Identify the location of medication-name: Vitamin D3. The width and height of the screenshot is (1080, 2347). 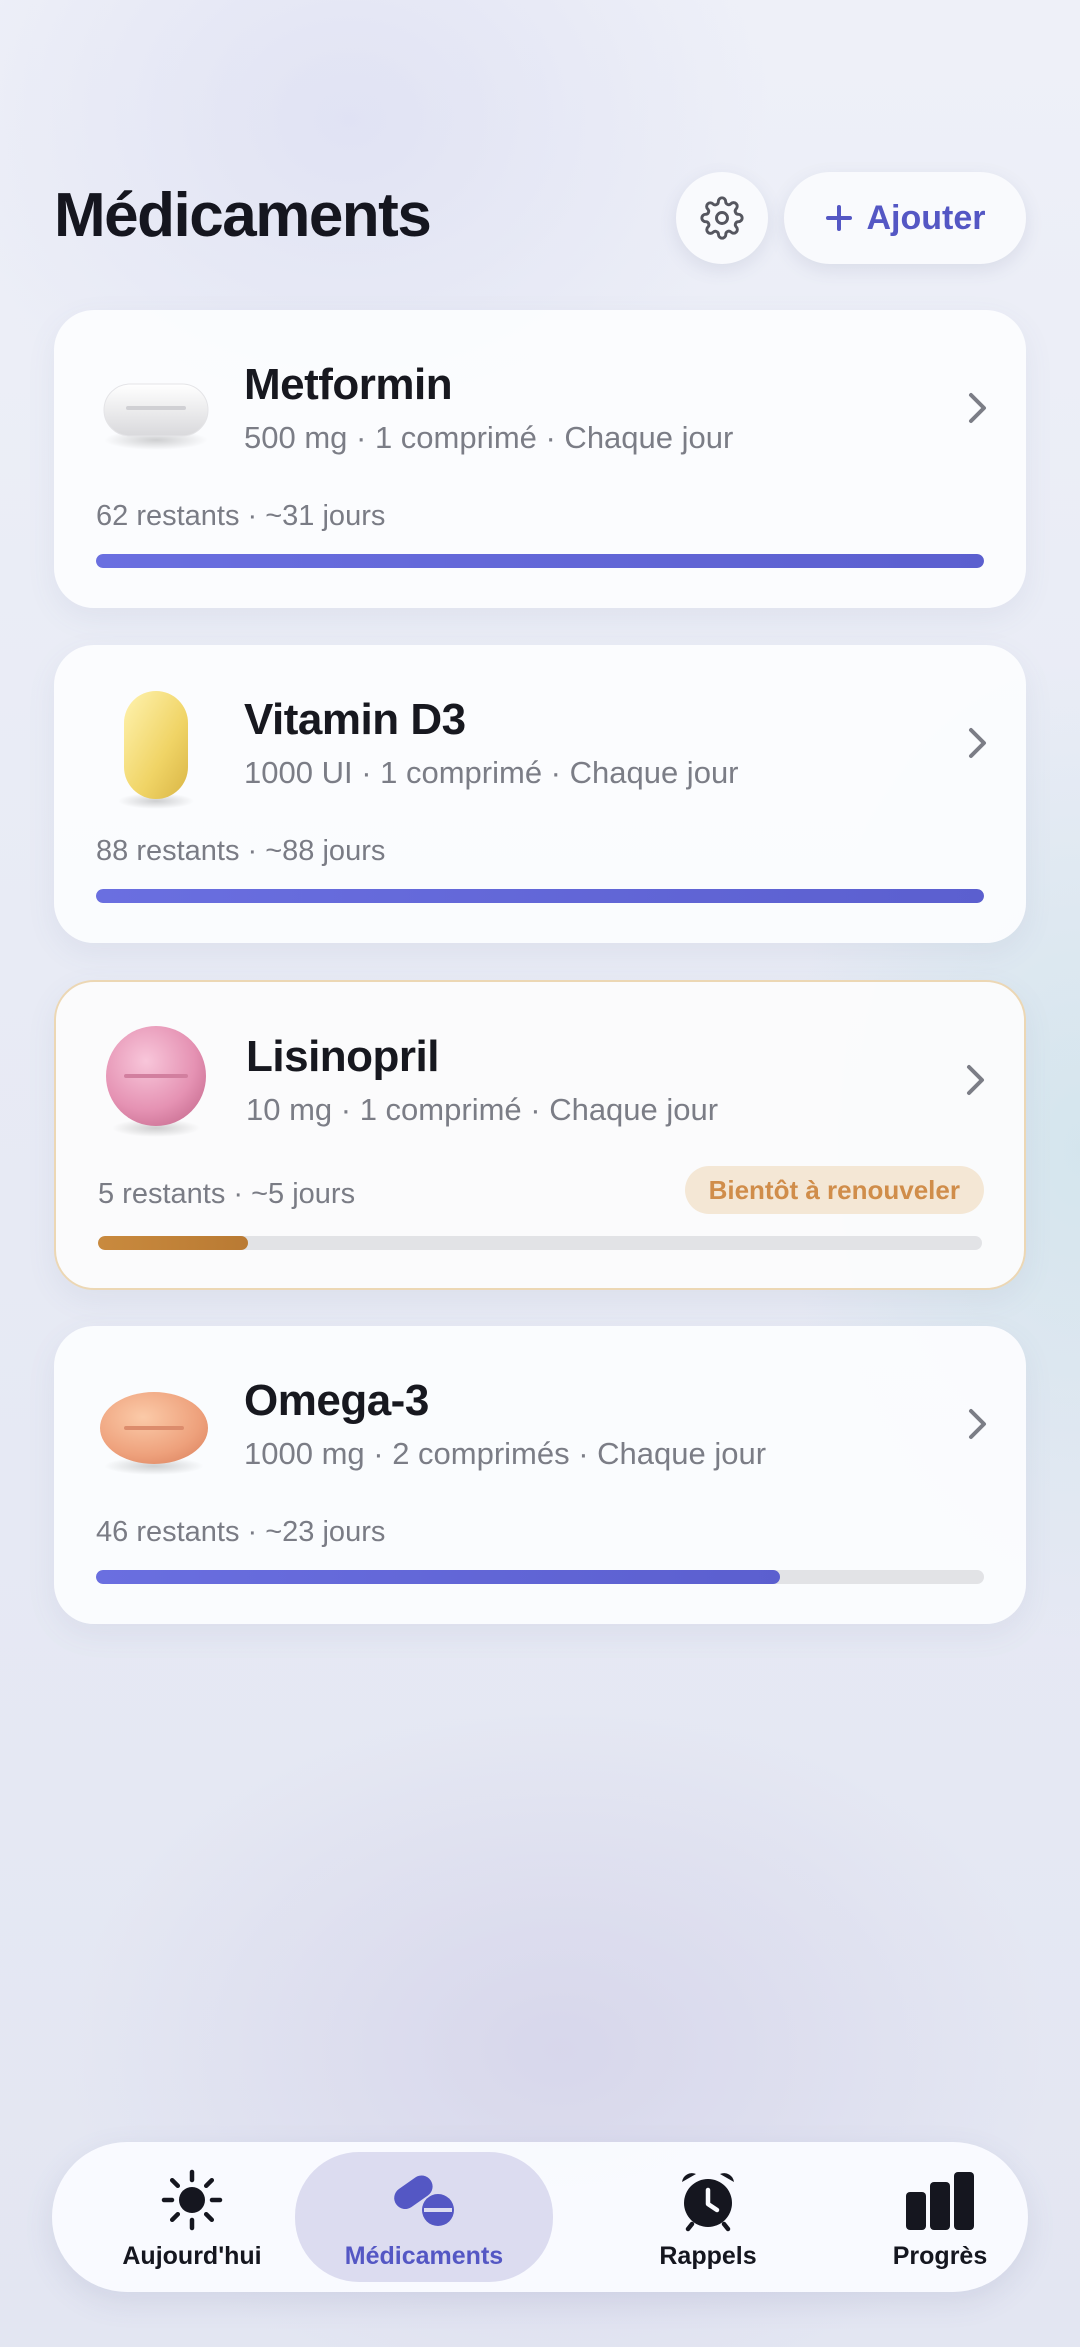
(355, 719).